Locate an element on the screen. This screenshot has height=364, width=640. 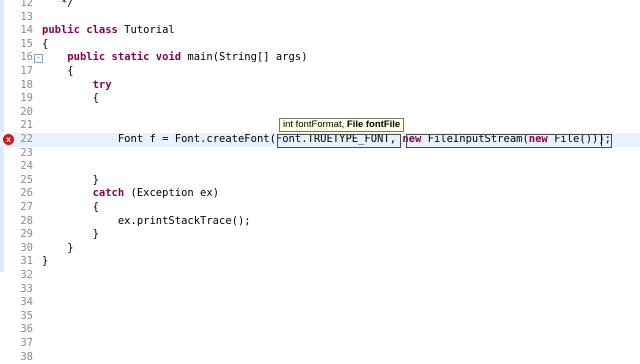
line-number: 26 is located at coordinates (26, 193).